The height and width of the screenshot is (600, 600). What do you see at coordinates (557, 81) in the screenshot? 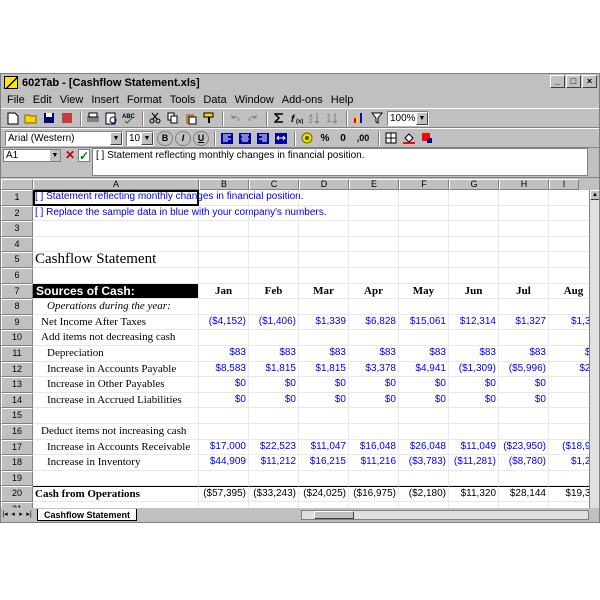
I see `minimize-button: _` at bounding box center [557, 81].